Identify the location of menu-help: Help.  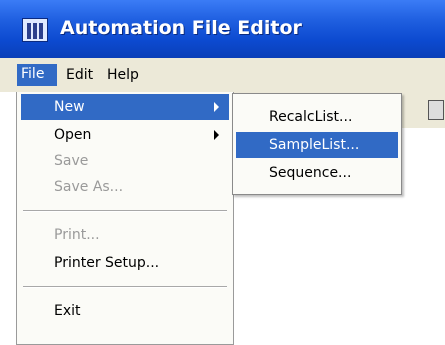
(123, 75).